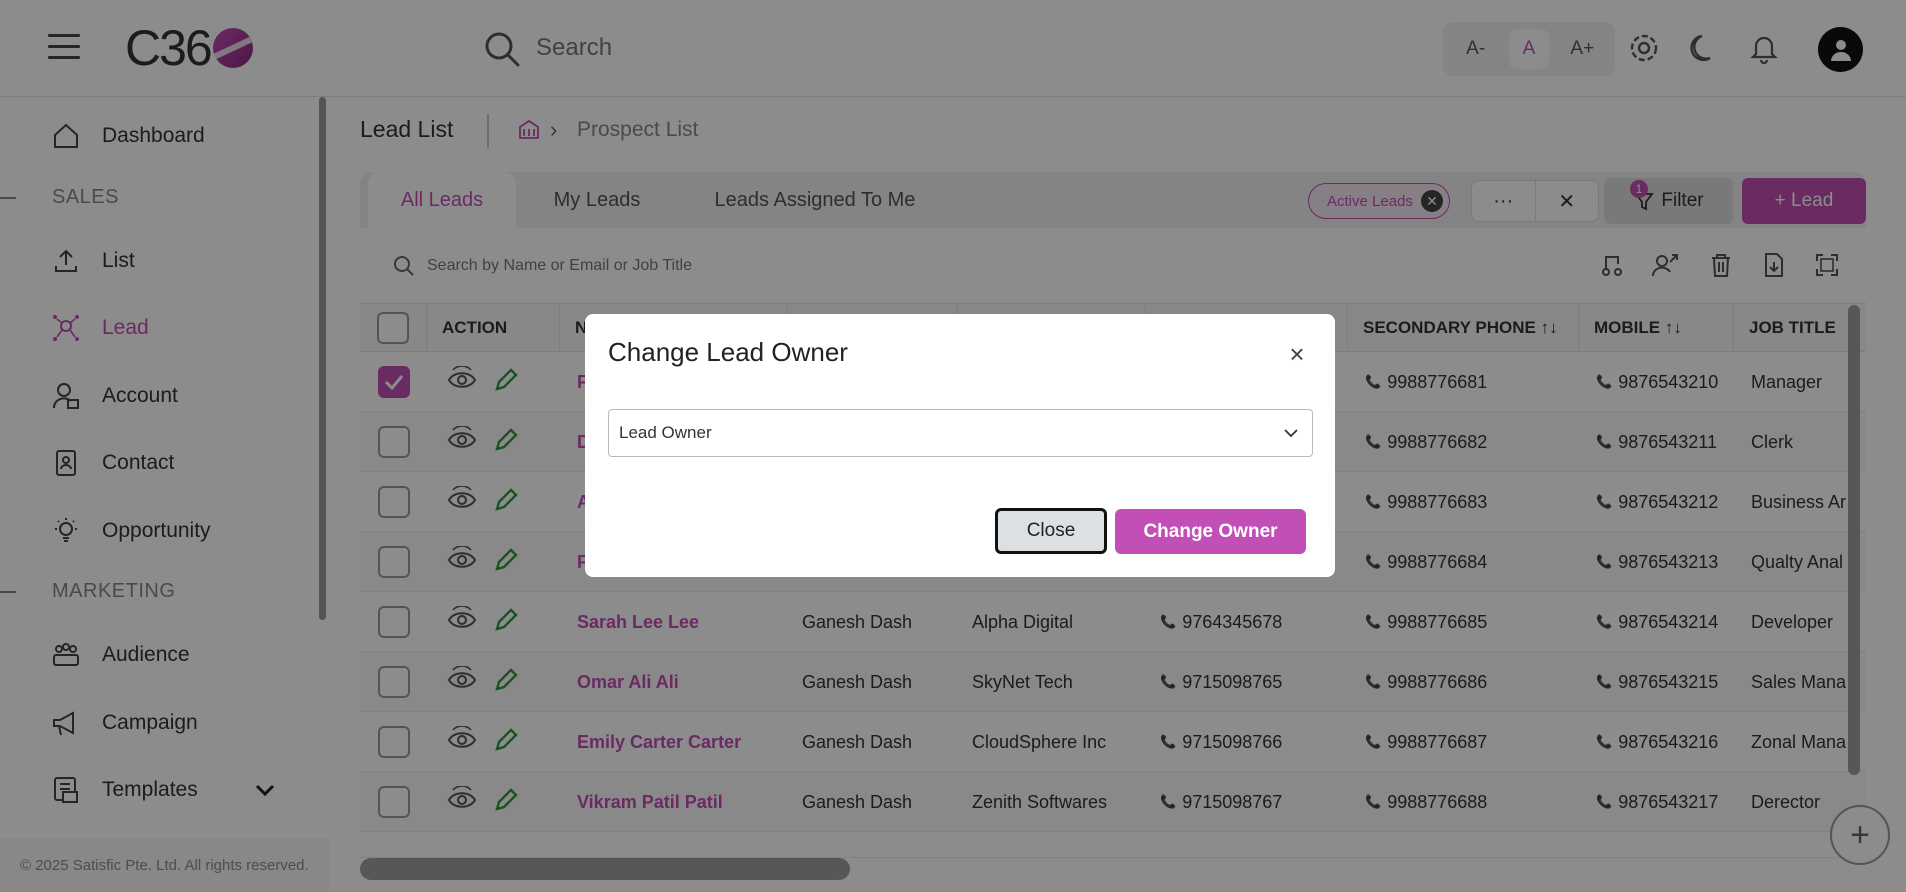 Image resolution: width=1906 pixels, height=892 pixels. I want to click on modal-title: Change Lead Owner, so click(728, 352).